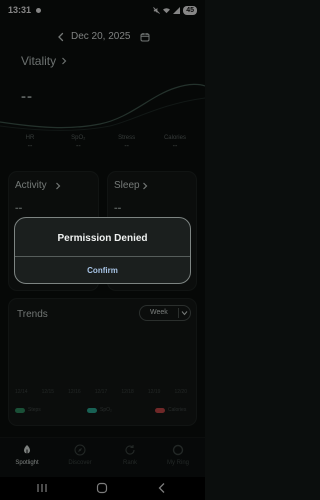 The height and width of the screenshot is (500, 320). I want to click on permission-dialog: Permission Denied Confirm, so click(102, 250).